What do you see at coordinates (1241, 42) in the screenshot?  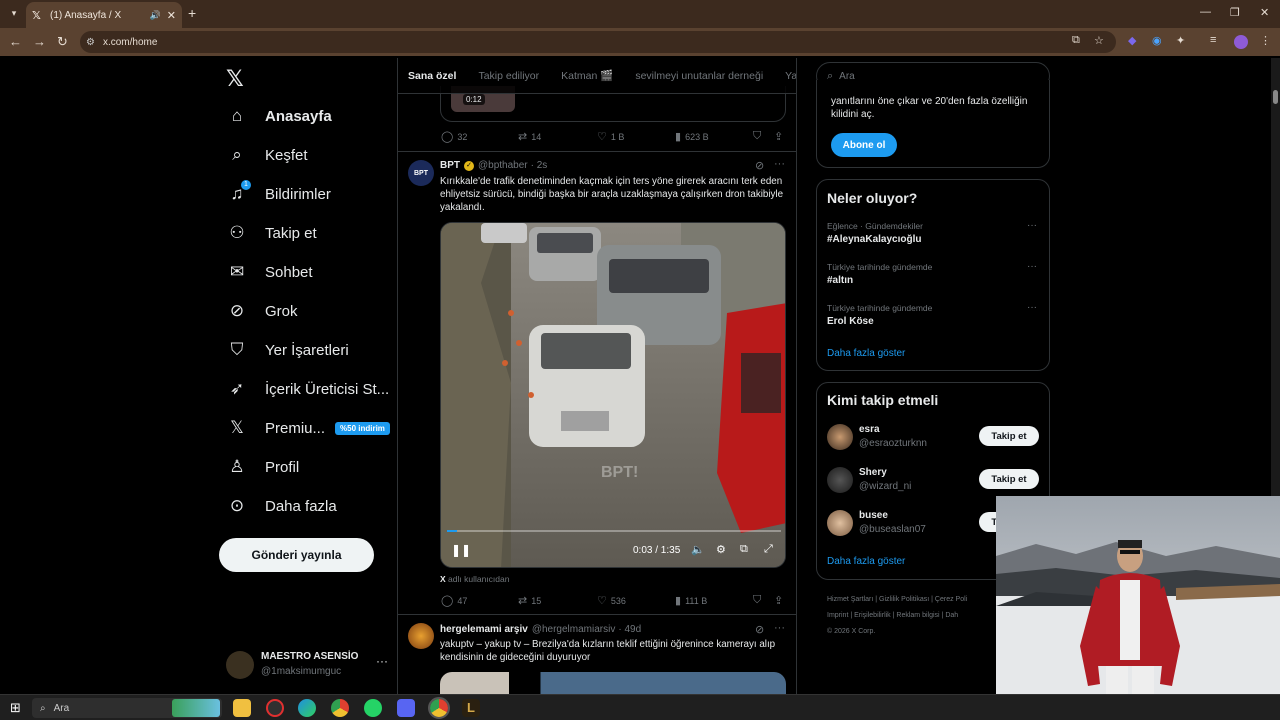 I see `profile-icon` at bounding box center [1241, 42].